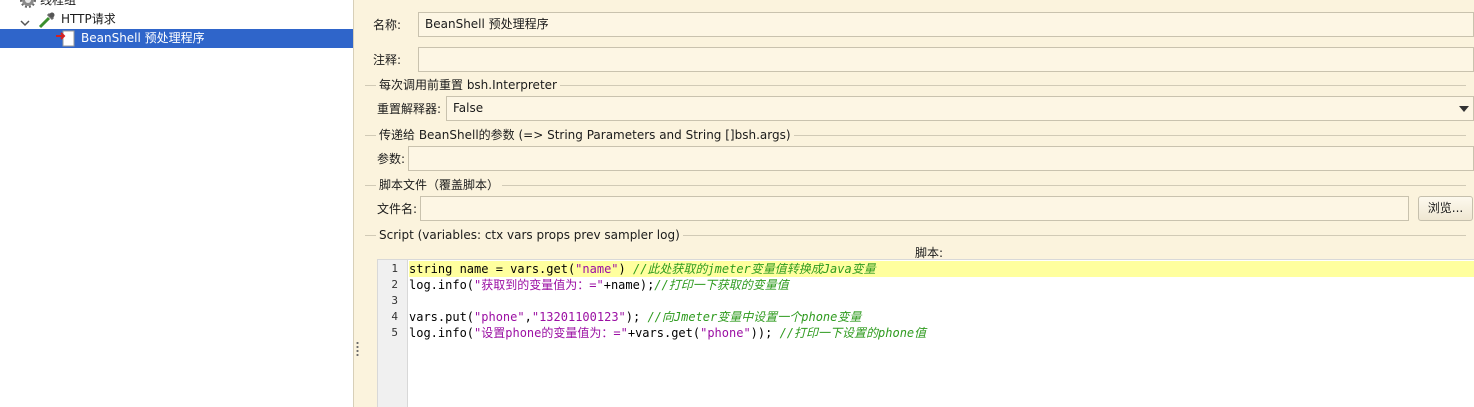 The width and height of the screenshot is (1474, 407). What do you see at coordinates (551, 333) in the screenshot?
I see `code-string: "设置phone的变量值为：="` at bounding box center [551, 333].